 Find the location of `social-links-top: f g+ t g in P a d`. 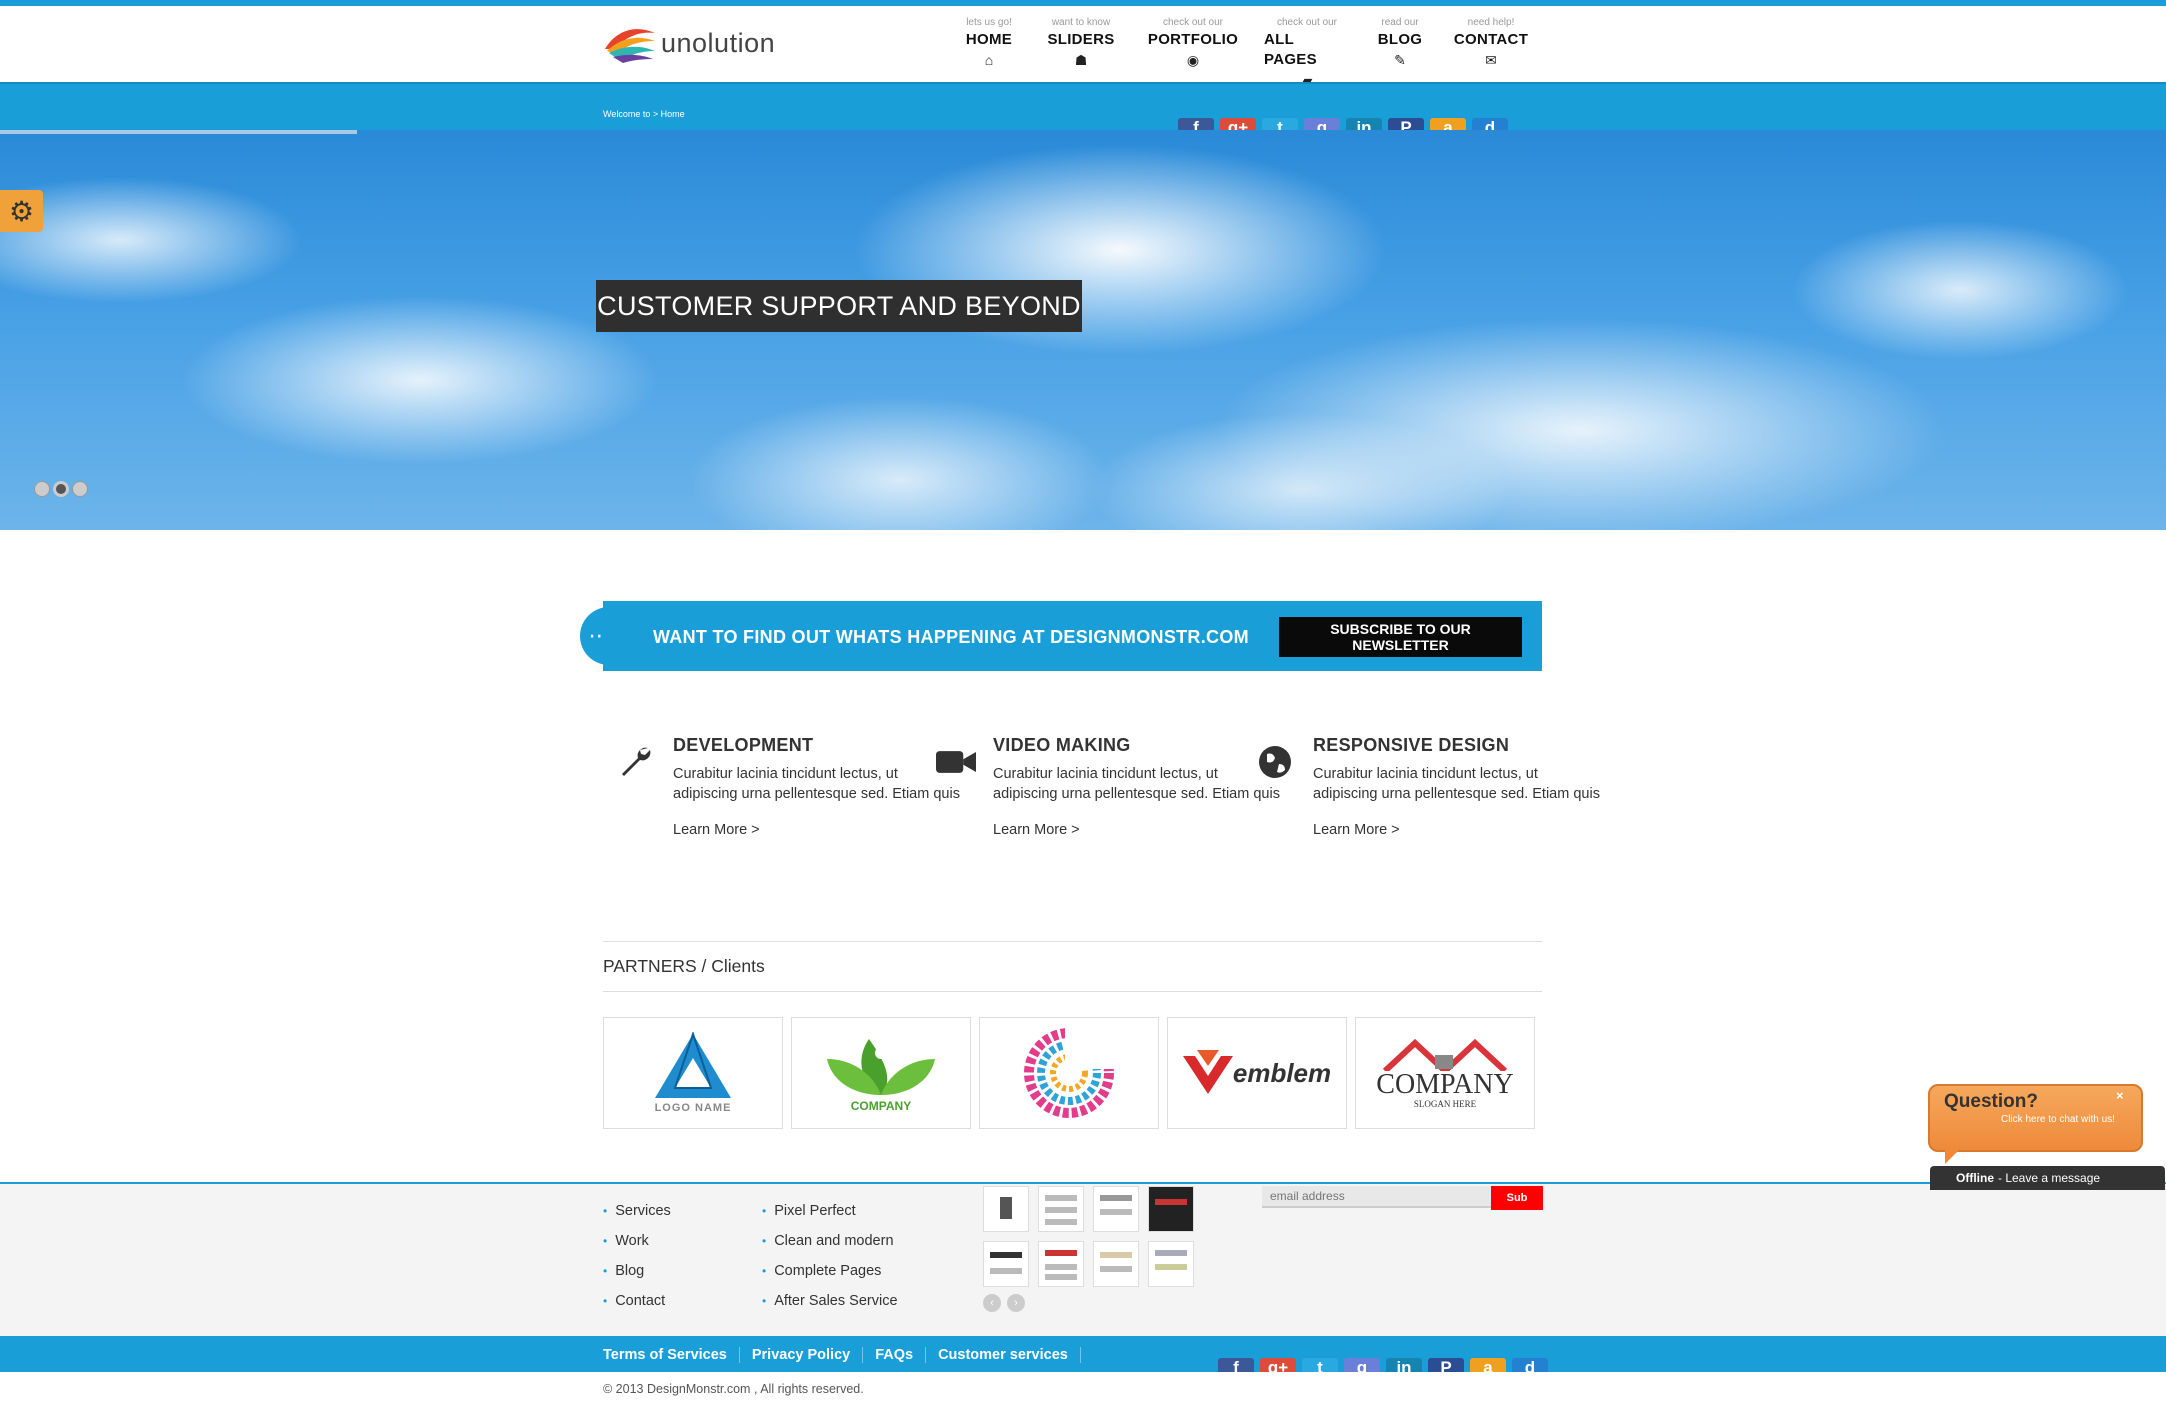

social-links-top: f g+ t g in P a d is located at coordinates (1343, 124).